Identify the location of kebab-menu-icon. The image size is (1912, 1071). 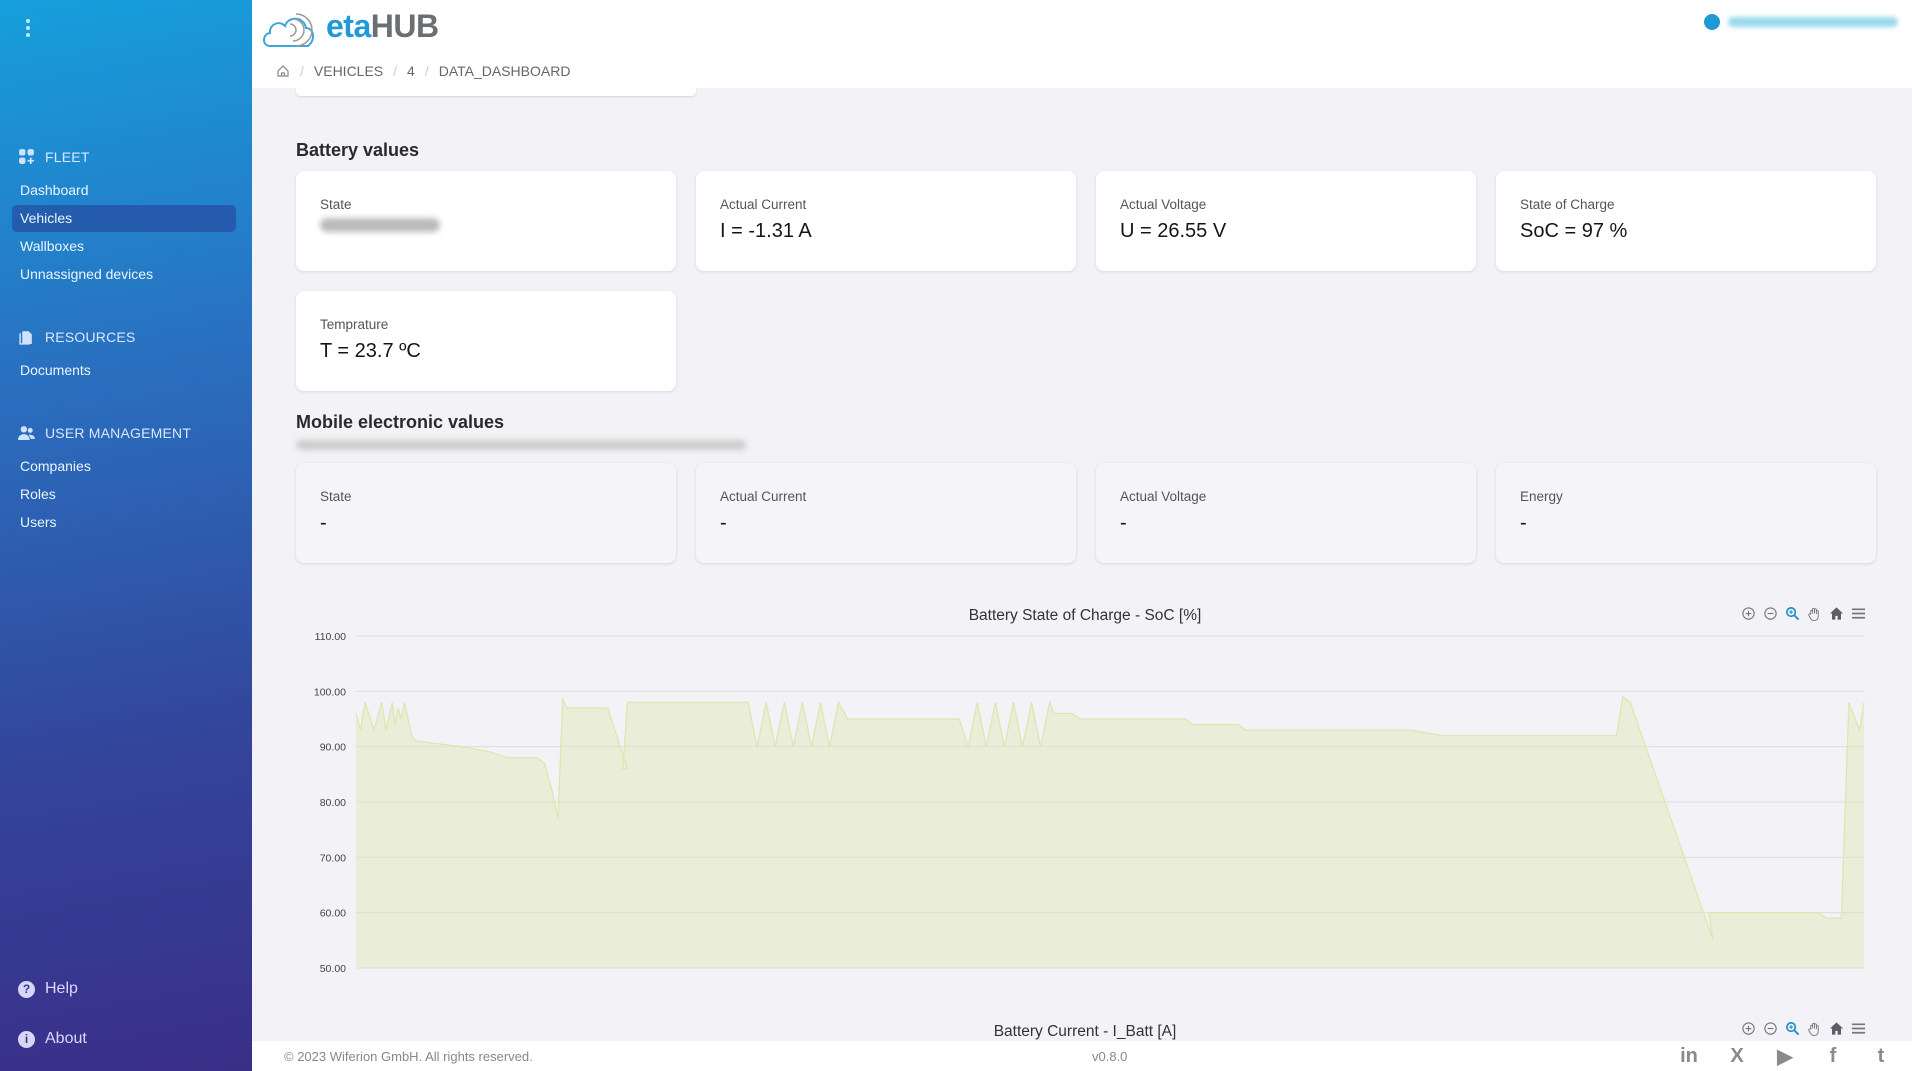
(28, 28).